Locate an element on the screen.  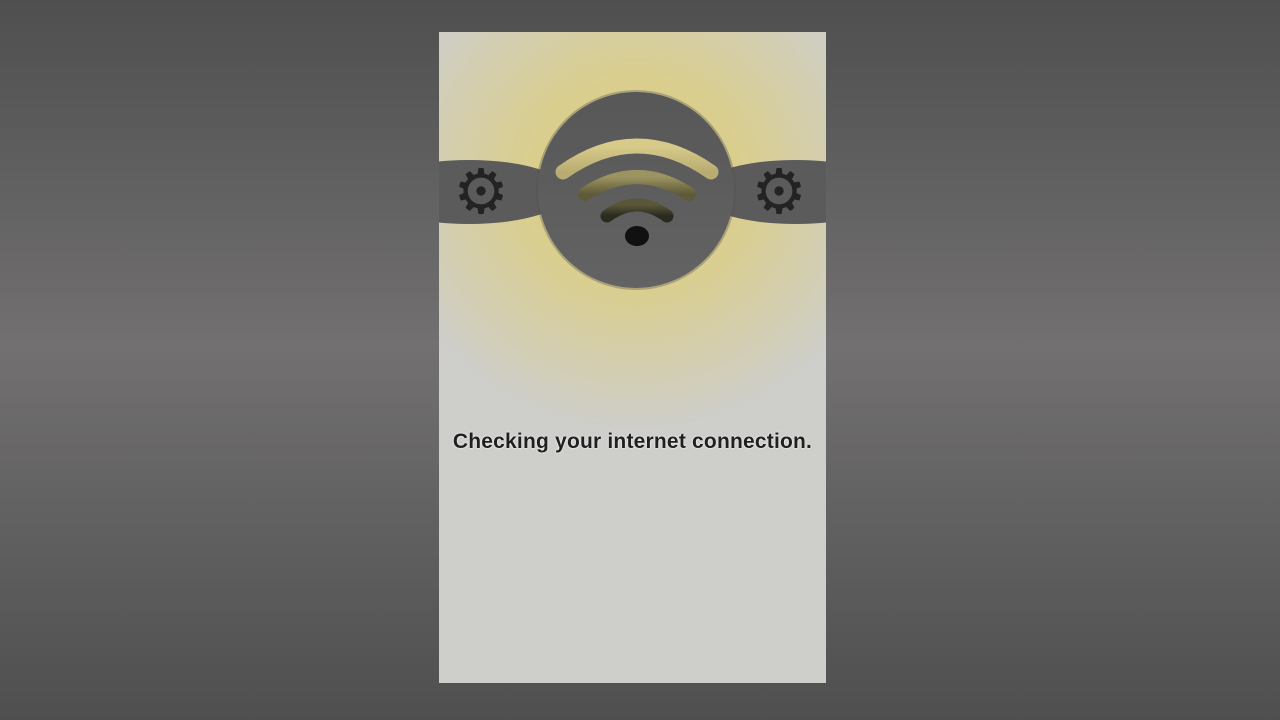
status-message: Checking your internet connection. is located at coordinates (632, 441).